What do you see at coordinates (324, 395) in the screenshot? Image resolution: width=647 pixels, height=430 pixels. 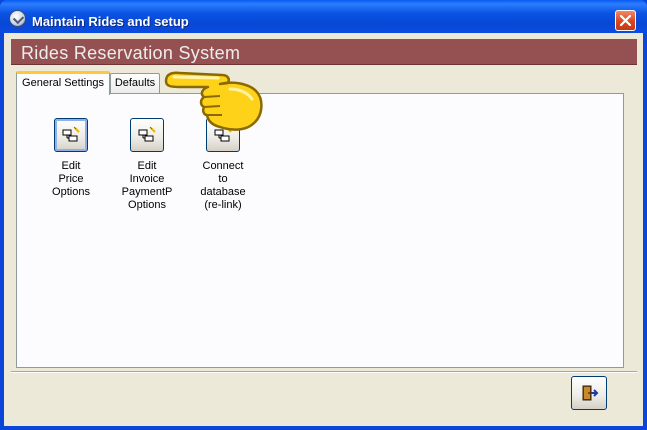 I see `footer-panel` at bounding box center [324, 395].